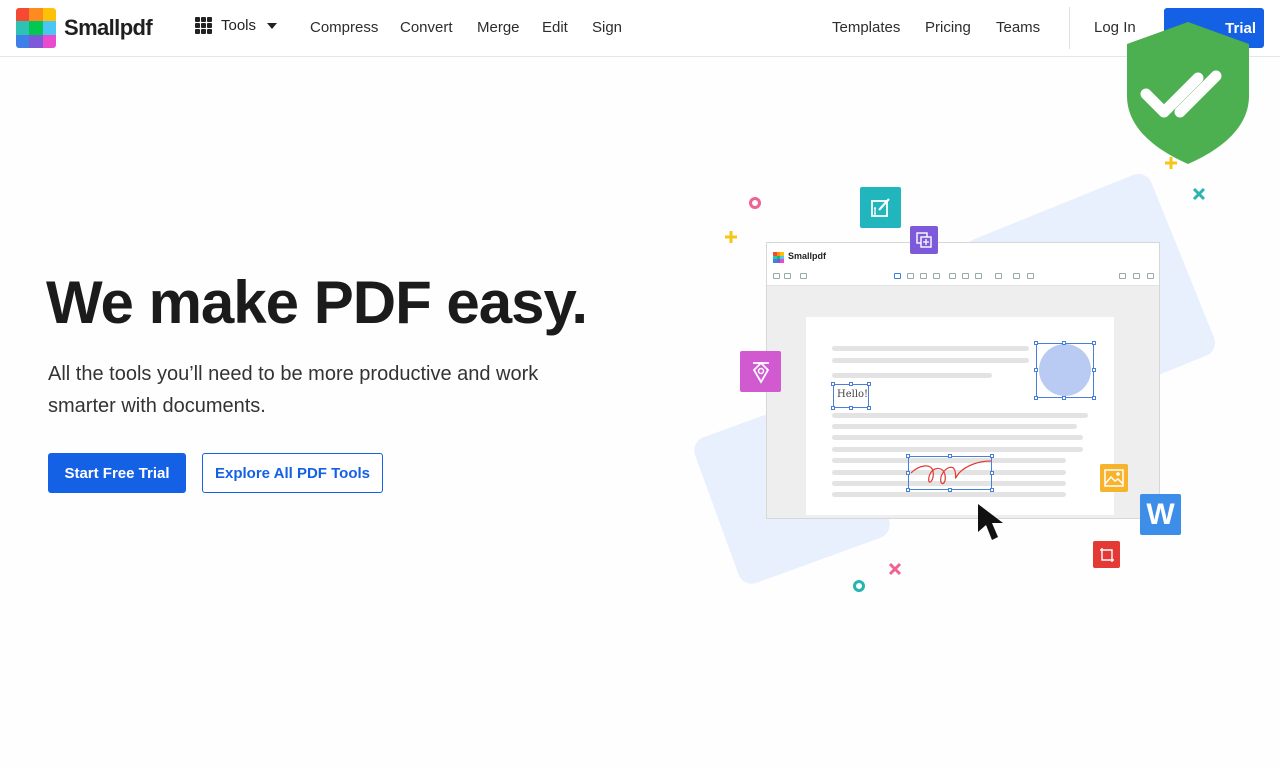 The width and height of the screenshot is (1280, 768). Describe the element at coordinates (498, 27) in the screenshot. I see `nav-merge: Merge` at that location.